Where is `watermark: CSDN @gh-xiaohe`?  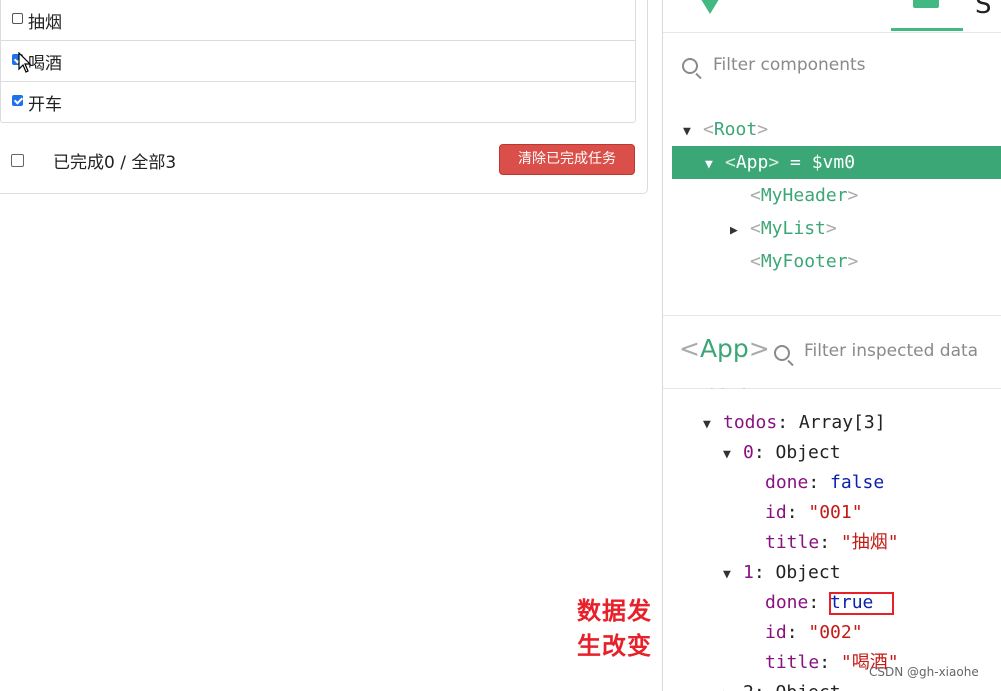
watermark: CSDN @gh-xiaohe is located at coordinates (924, 672).